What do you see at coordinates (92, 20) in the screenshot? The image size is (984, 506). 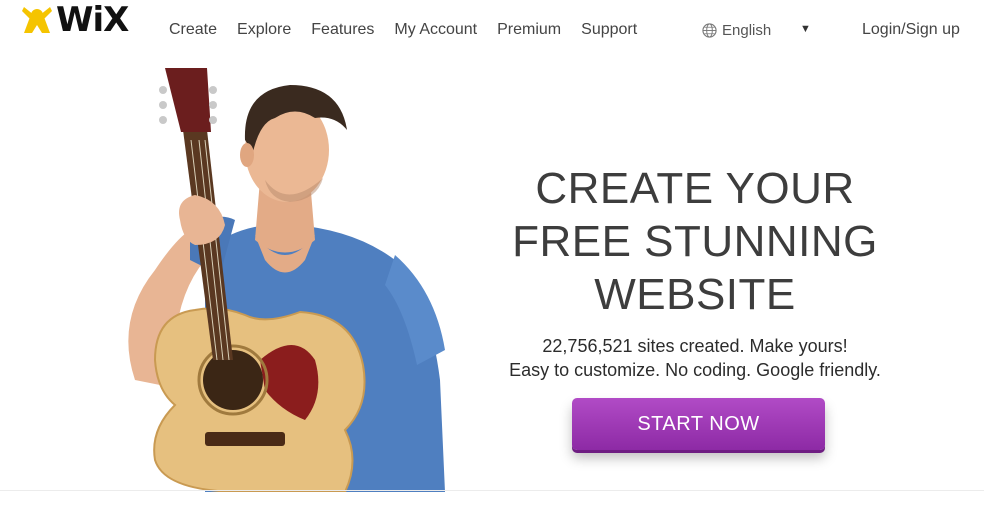 I see `logo-wordmark: WiX` at bounding box center [92, 20].